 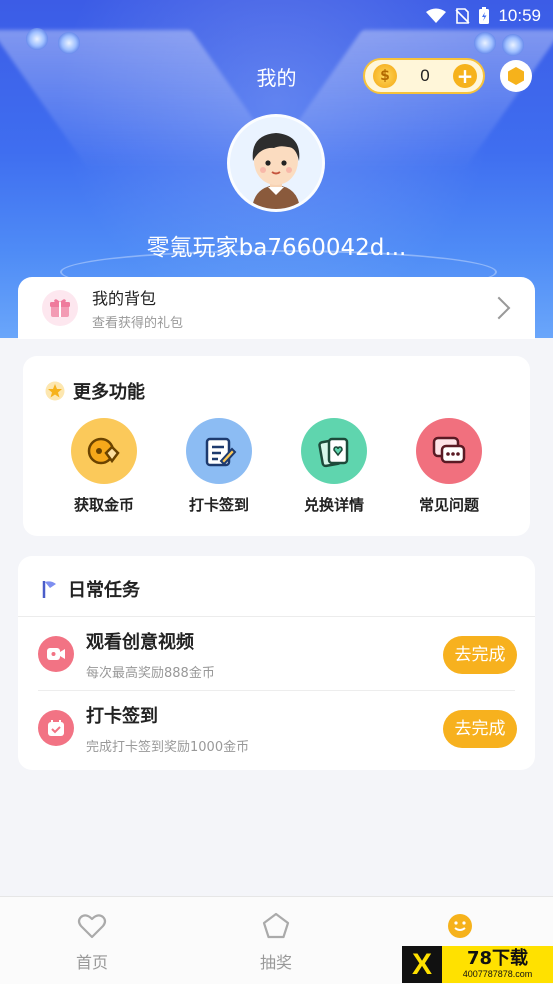 I want to click on daily-tasks-header: 日常任务, so click(x=90, y=589).